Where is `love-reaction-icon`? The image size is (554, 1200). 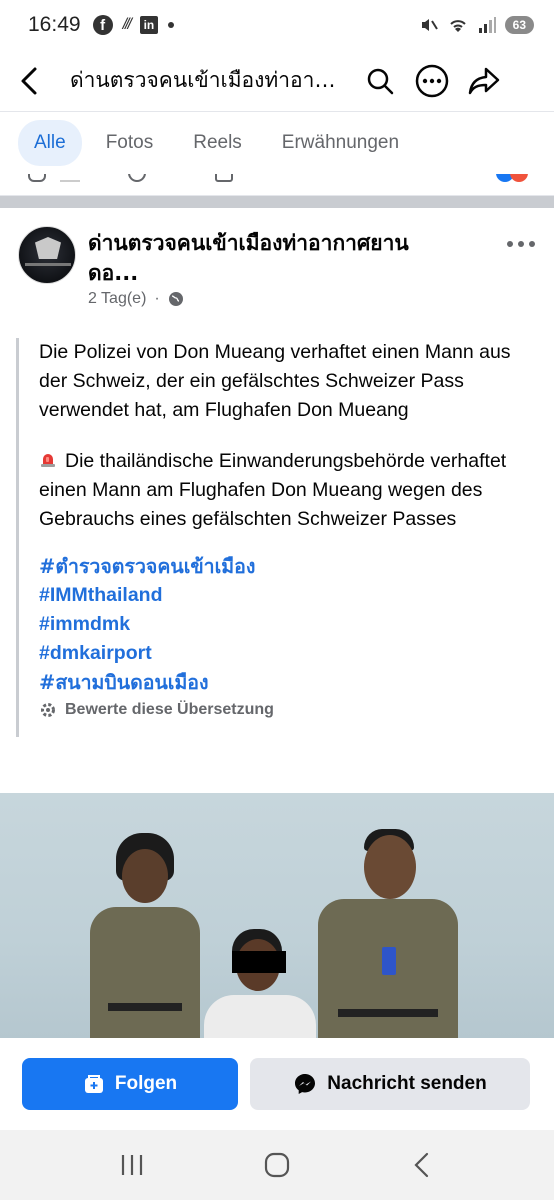 love-reaction-icon is located at coordinates (519, 178).